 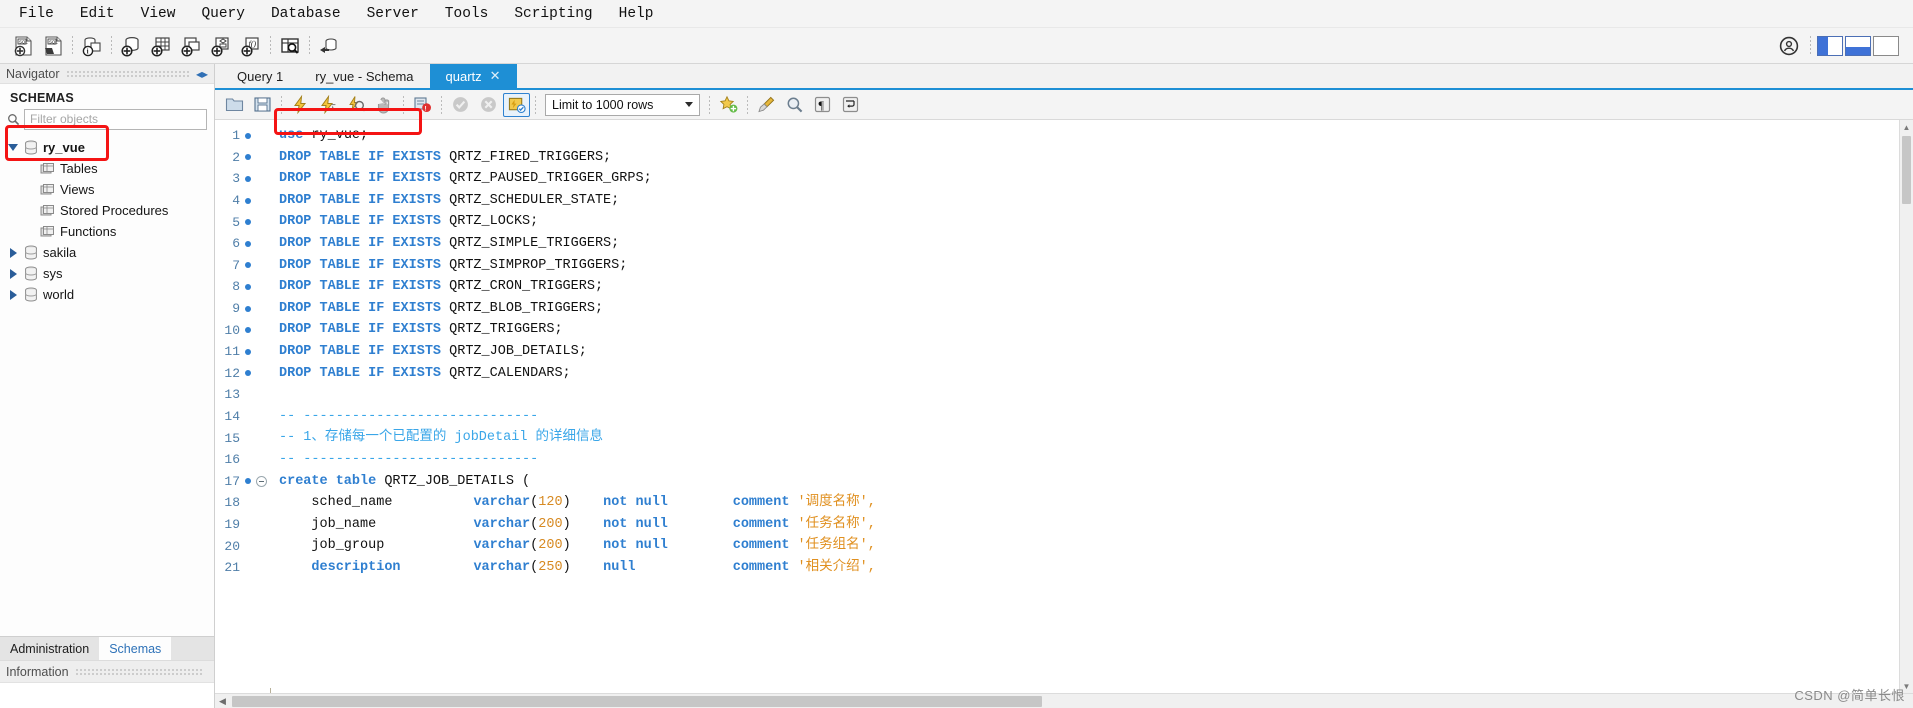 What do you see at coordinates (956, 46) in the screenshot?
I see `main-toolbar: SQL SQL i f()` at bounding box center [956, 46].